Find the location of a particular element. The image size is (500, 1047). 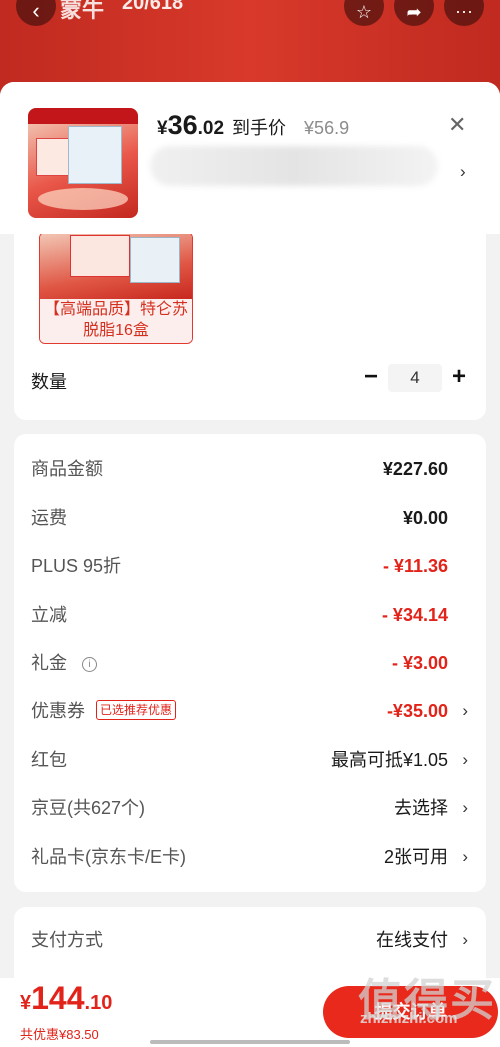

price-decimal: .02 is located at coordinates (211, 128).